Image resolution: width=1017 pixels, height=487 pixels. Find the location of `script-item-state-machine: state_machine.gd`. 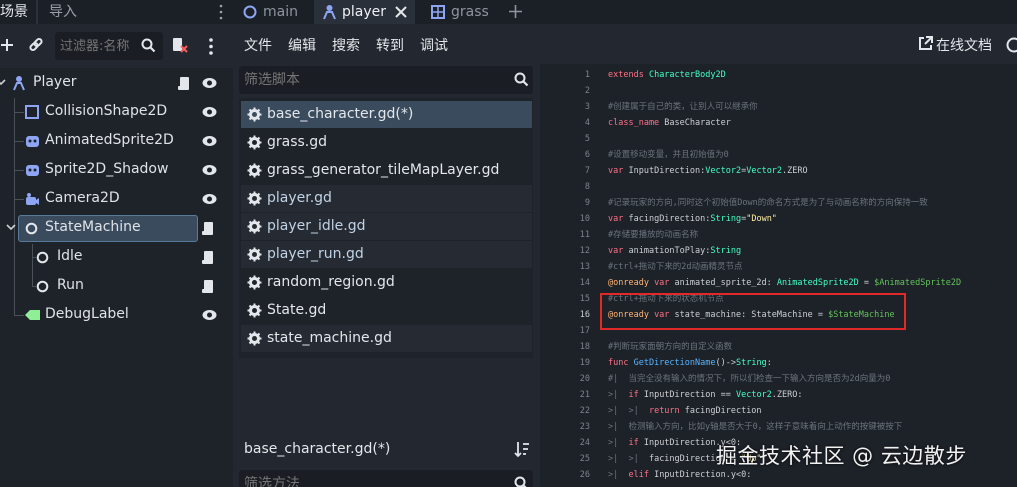

script-item-state-machine: state_machine.gd is located at coordinates (386, 338).